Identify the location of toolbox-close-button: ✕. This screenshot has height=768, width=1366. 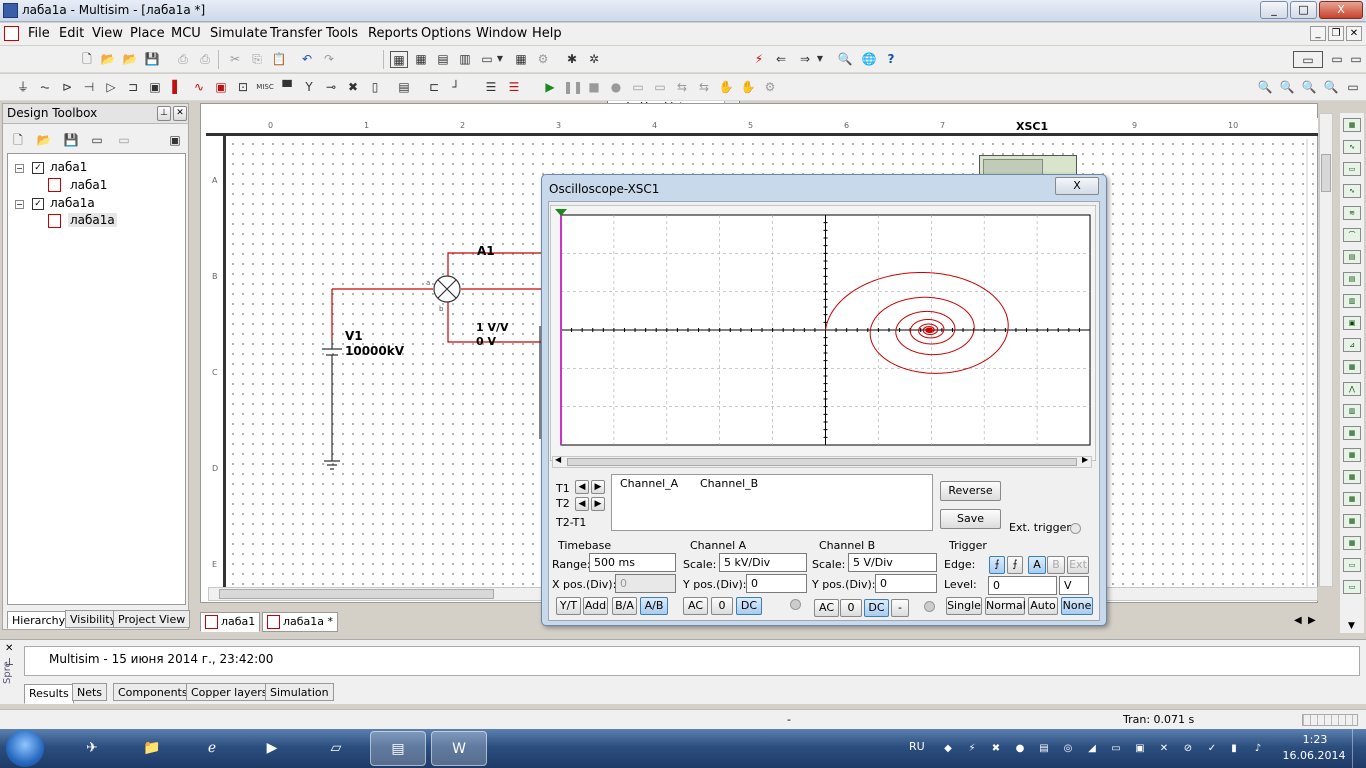
(180, 113).